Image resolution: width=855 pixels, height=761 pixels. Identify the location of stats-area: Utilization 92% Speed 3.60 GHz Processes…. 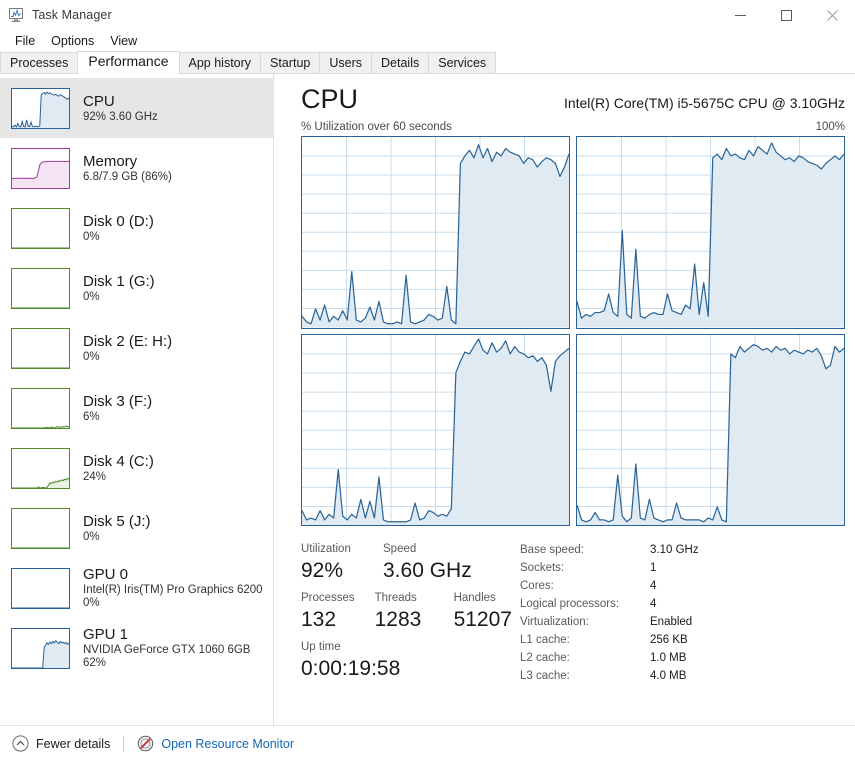
(573, 613).